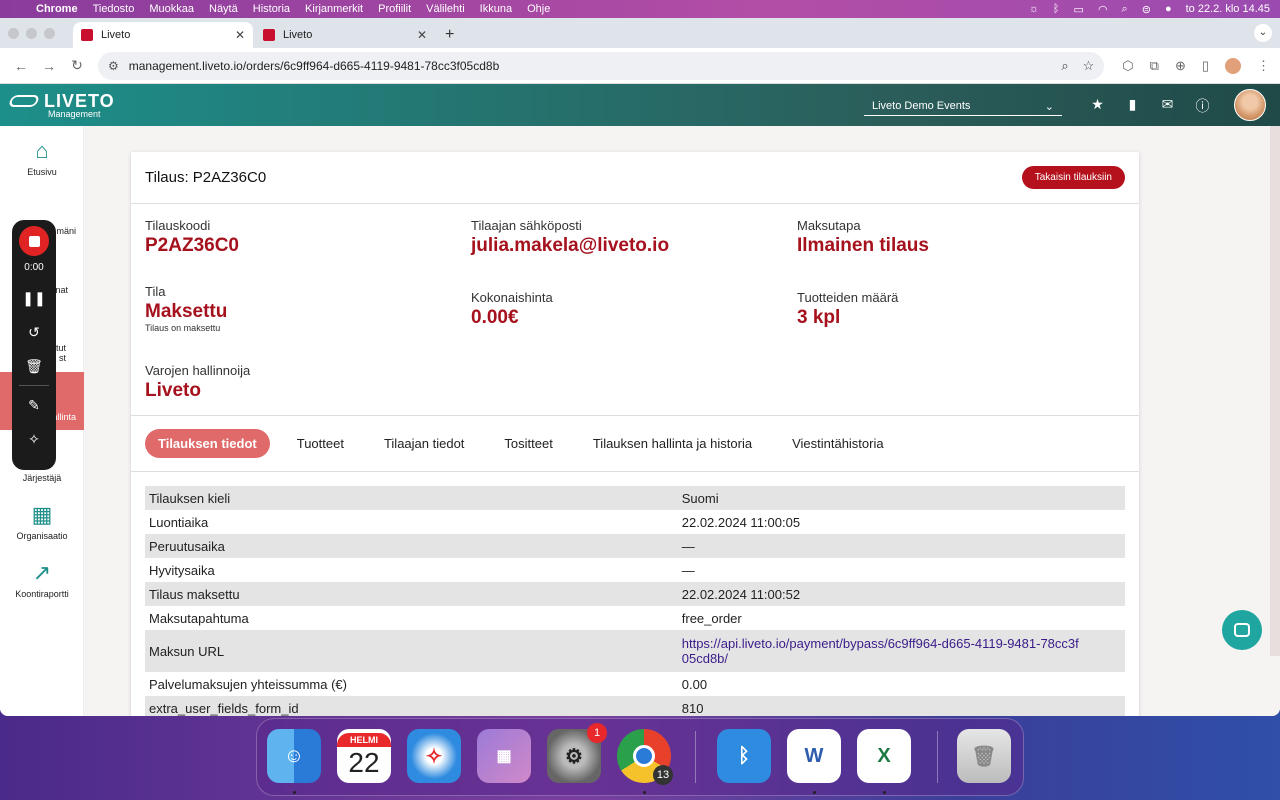 Image resolution: width=1280 pixels, height=800 pixels. What do you see at coordinates (1073, 177) in the screenshot?
I see `back-to-orders-button: Takaisin tilauksiin` at bounding box center [1073, 177].